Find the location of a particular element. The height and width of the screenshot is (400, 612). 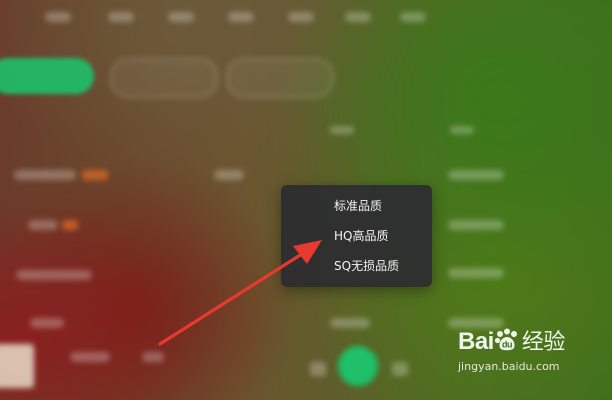

baidu-logo: Bai du 经验 is located at coordinates (511, 340).